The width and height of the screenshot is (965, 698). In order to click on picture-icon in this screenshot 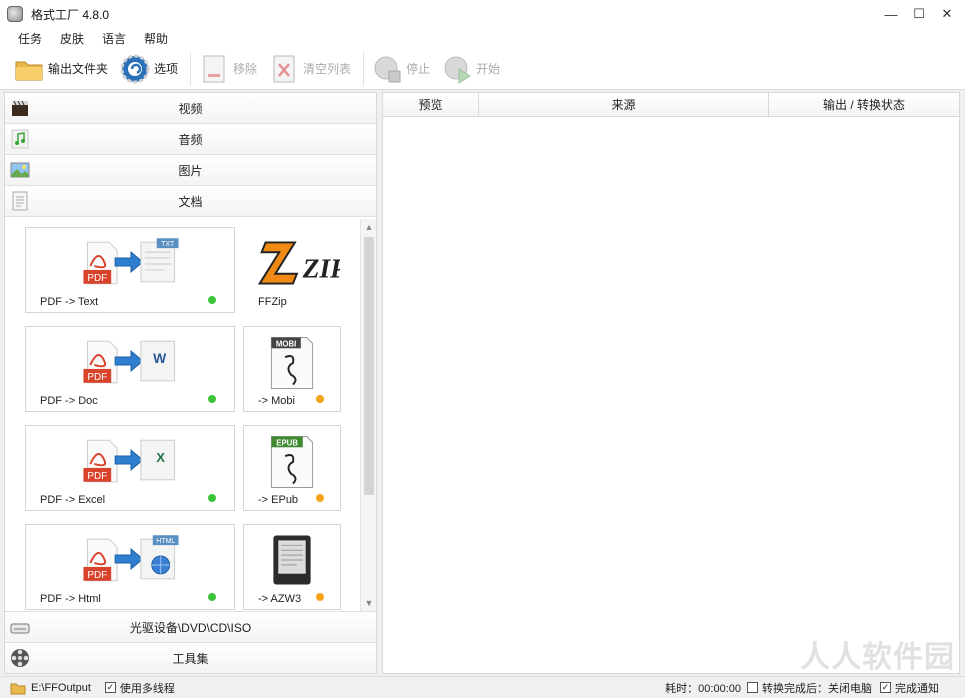, I will do `click(20, 170)`.